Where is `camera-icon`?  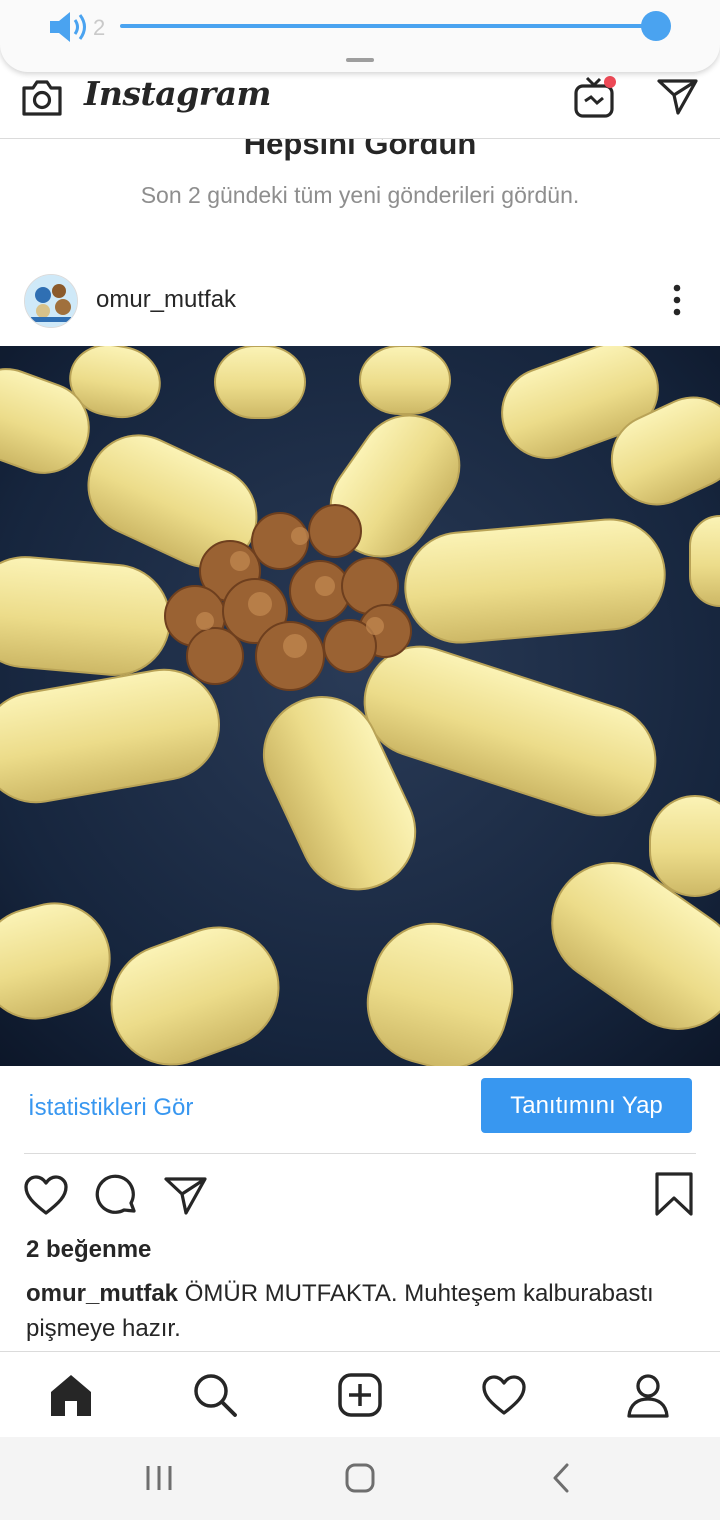
camera-icon is located at coordinates (42, 98).